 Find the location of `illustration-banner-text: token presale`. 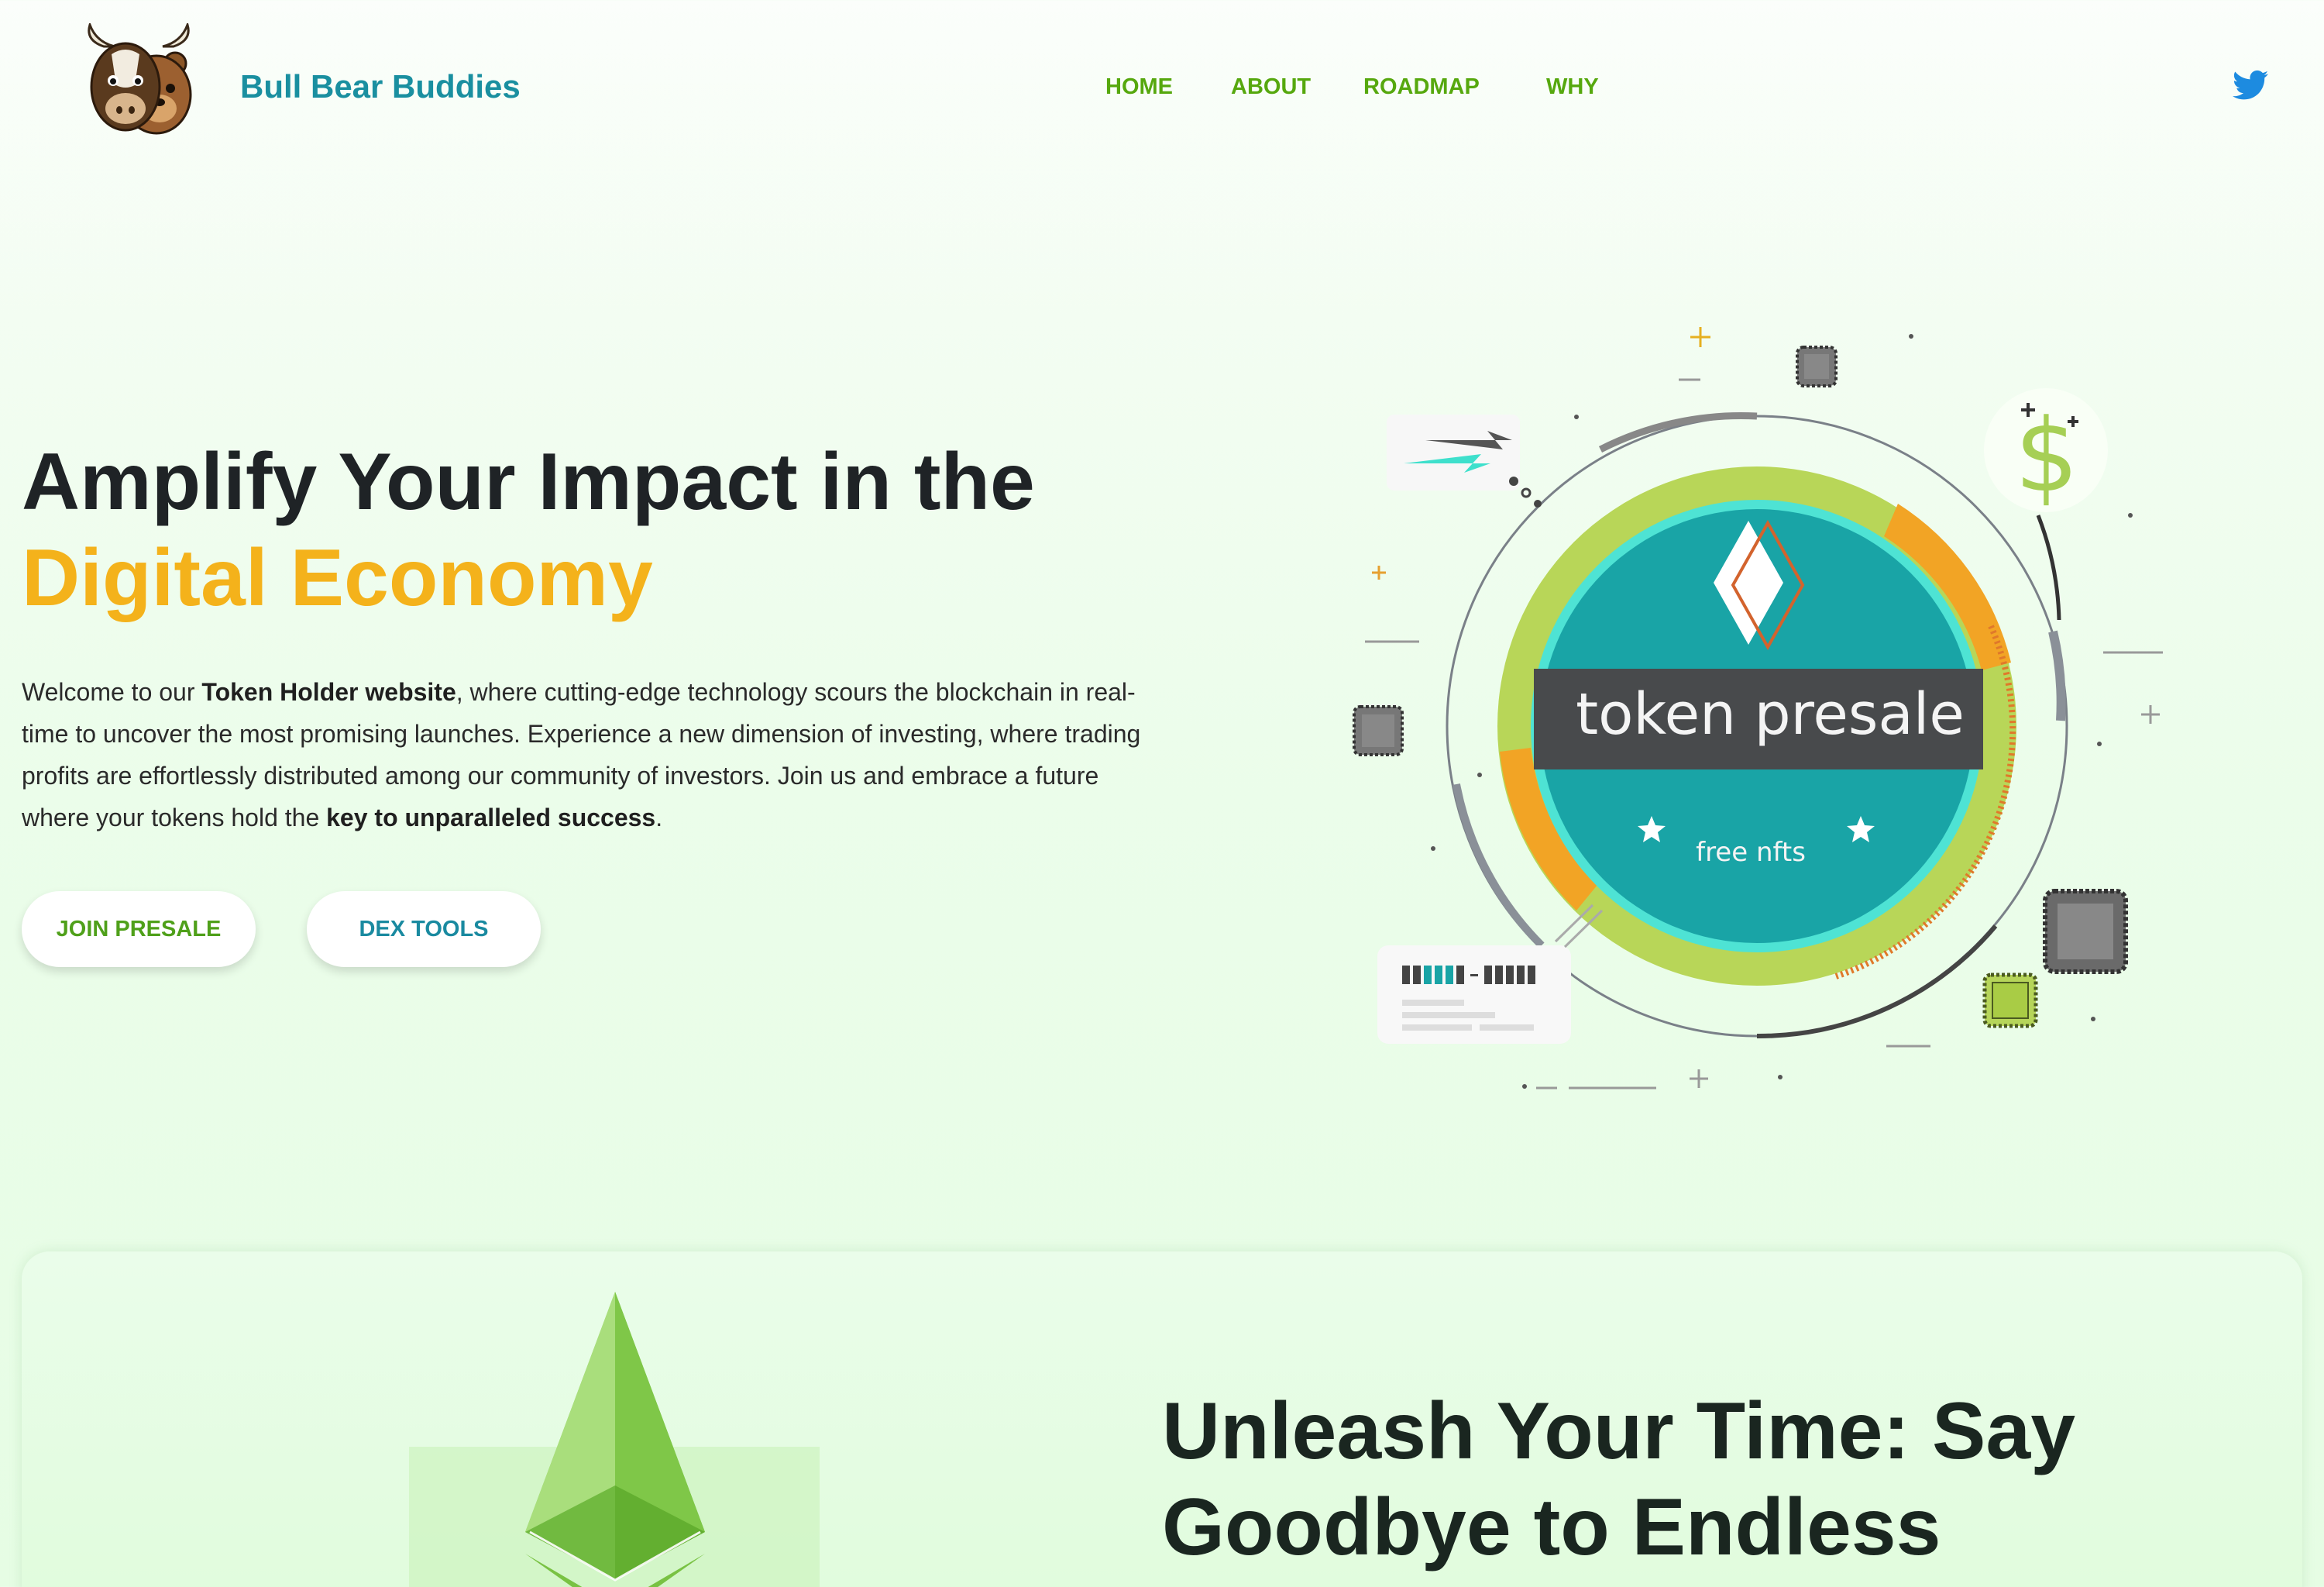

illustration-banner-text: token presale is located at coordinates (1770, 714).